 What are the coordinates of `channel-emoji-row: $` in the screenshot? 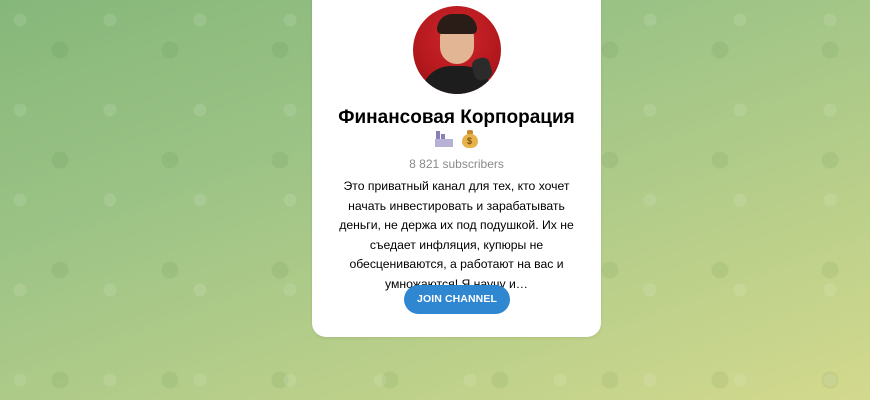 It's located at (456, 140).